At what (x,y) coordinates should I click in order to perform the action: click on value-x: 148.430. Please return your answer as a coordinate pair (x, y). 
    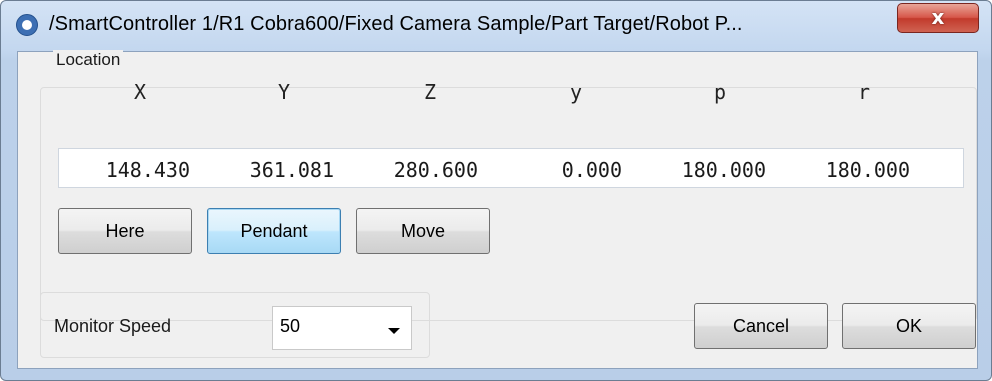
    Looking at the image, I should click on (130, 170).